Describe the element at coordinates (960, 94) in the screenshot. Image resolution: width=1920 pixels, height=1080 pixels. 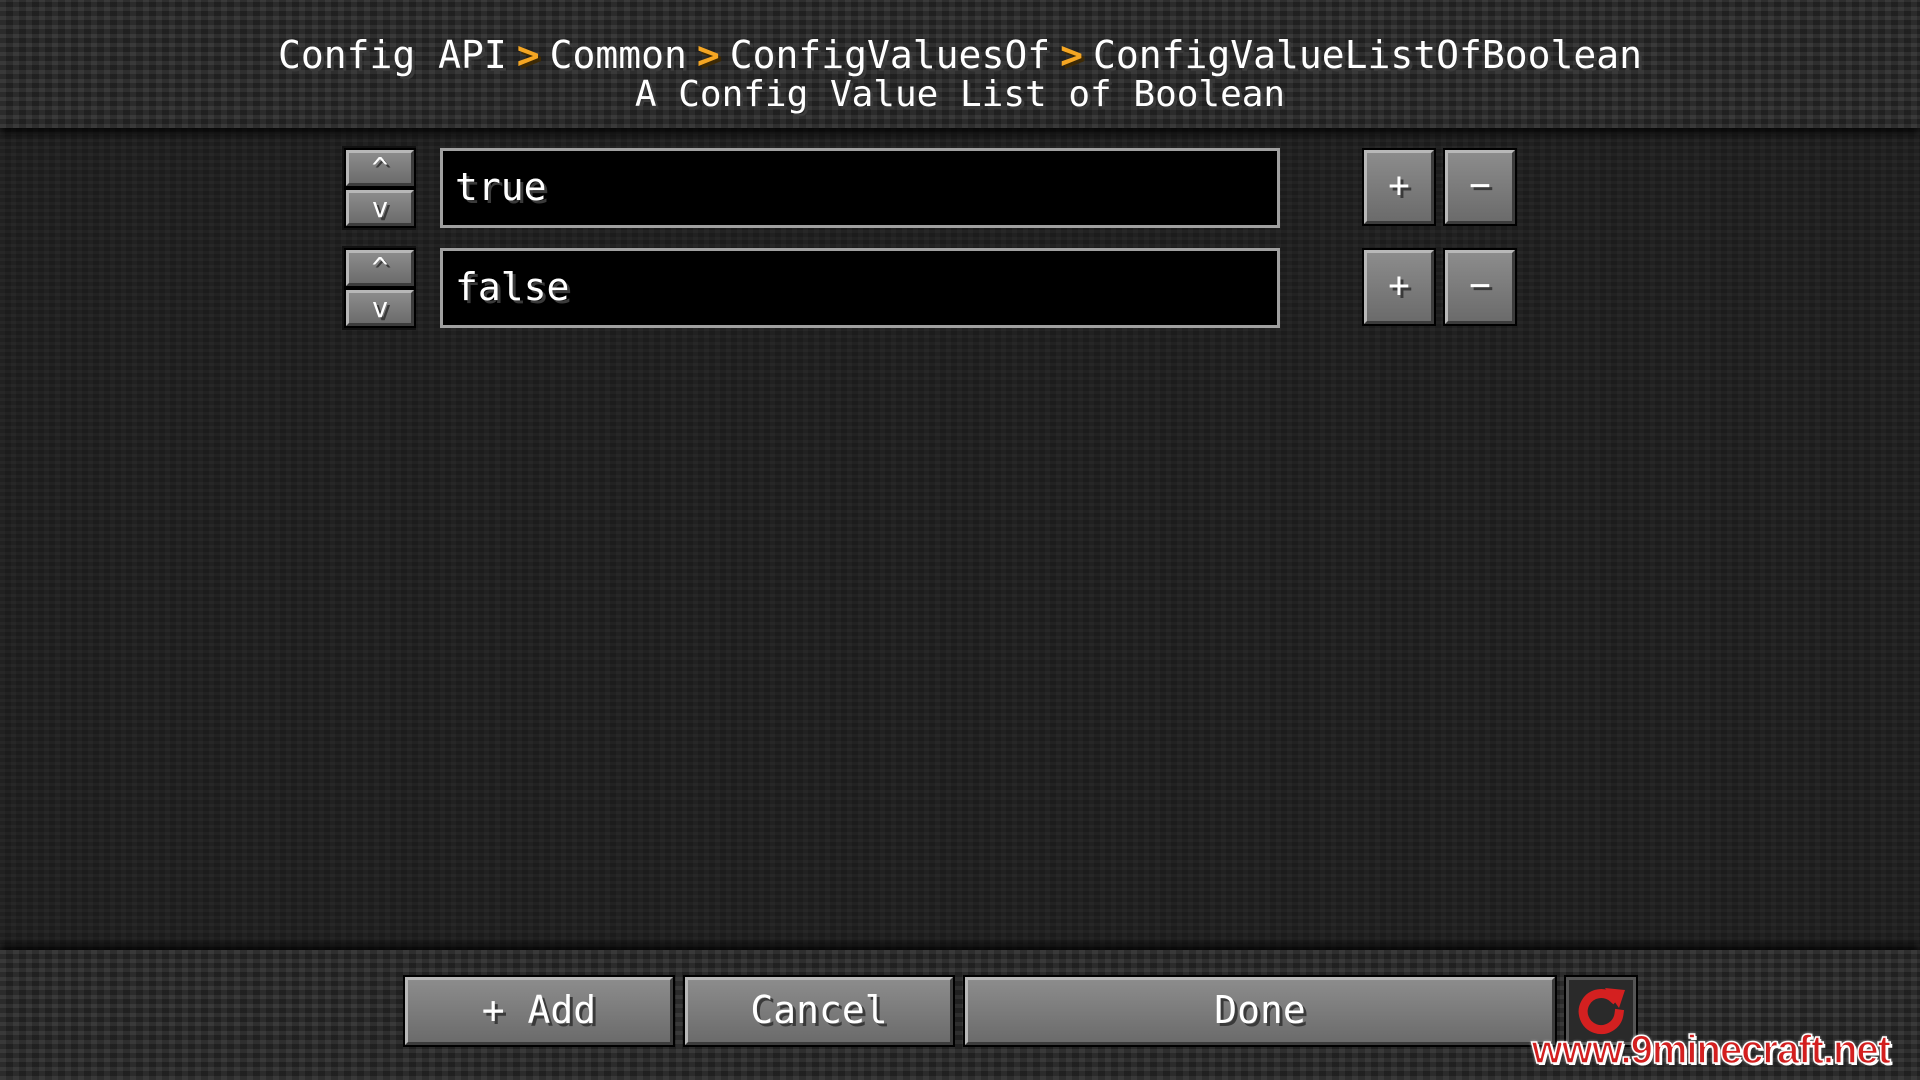
I see `page-subtitle: A Config Value List of Boolean` at that location.